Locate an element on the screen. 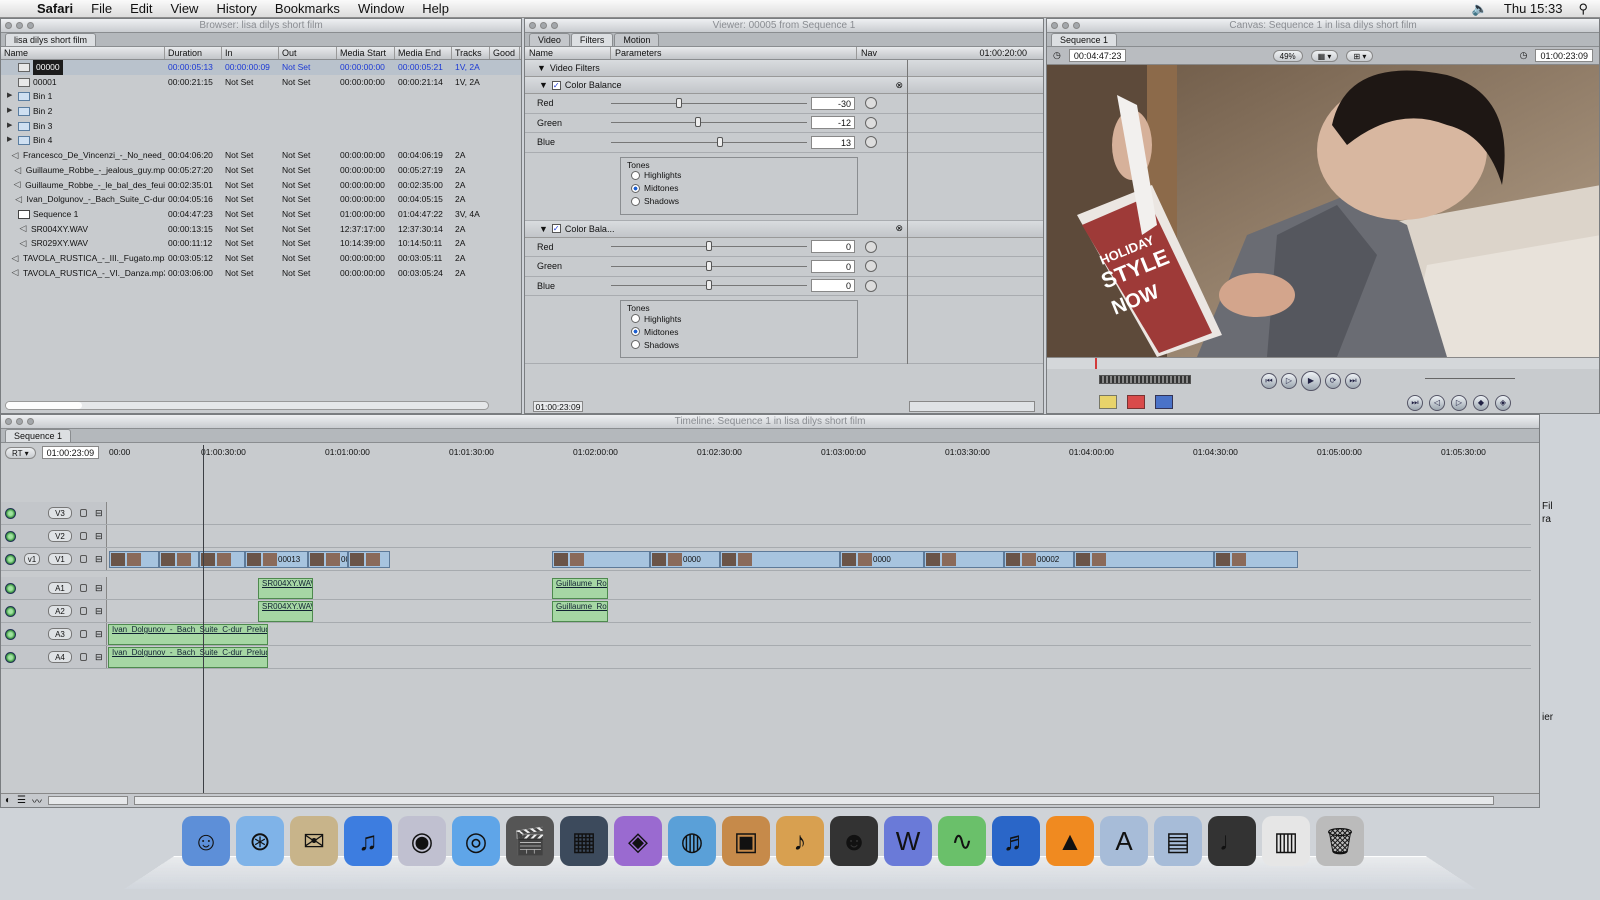 Image resolution: width=1600 pixels, height=900 pixels. qmaster-icon: ◍ is located at coordinates (692, 841).